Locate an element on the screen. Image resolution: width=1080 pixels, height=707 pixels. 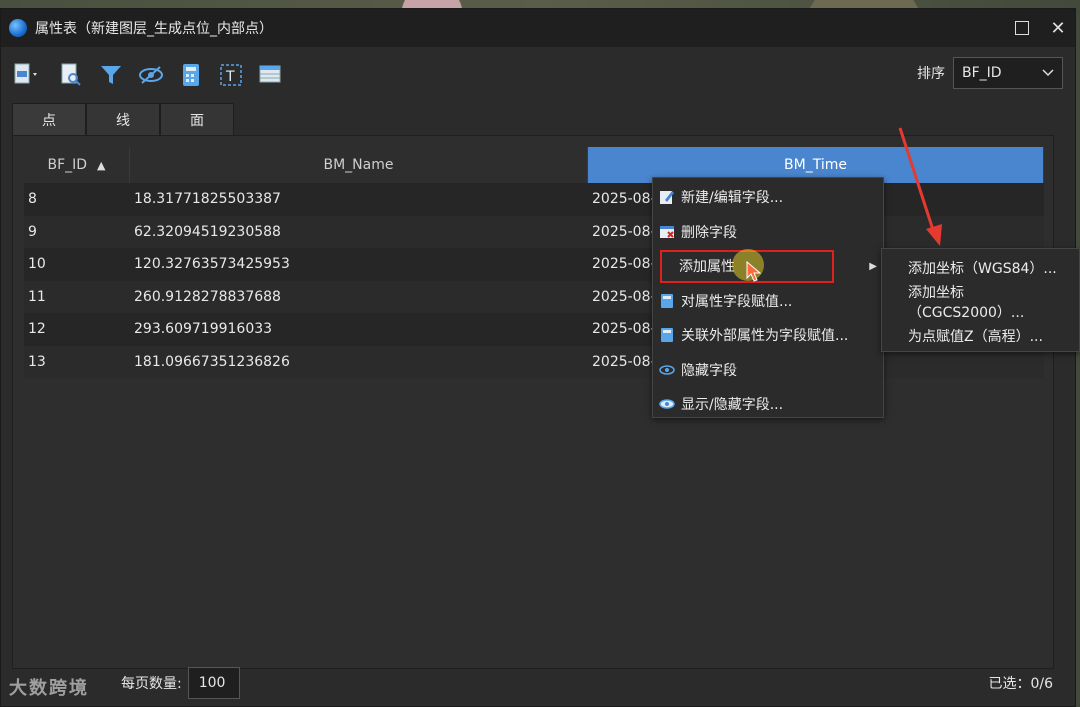
hide-button is located at coordinates (151, 75).